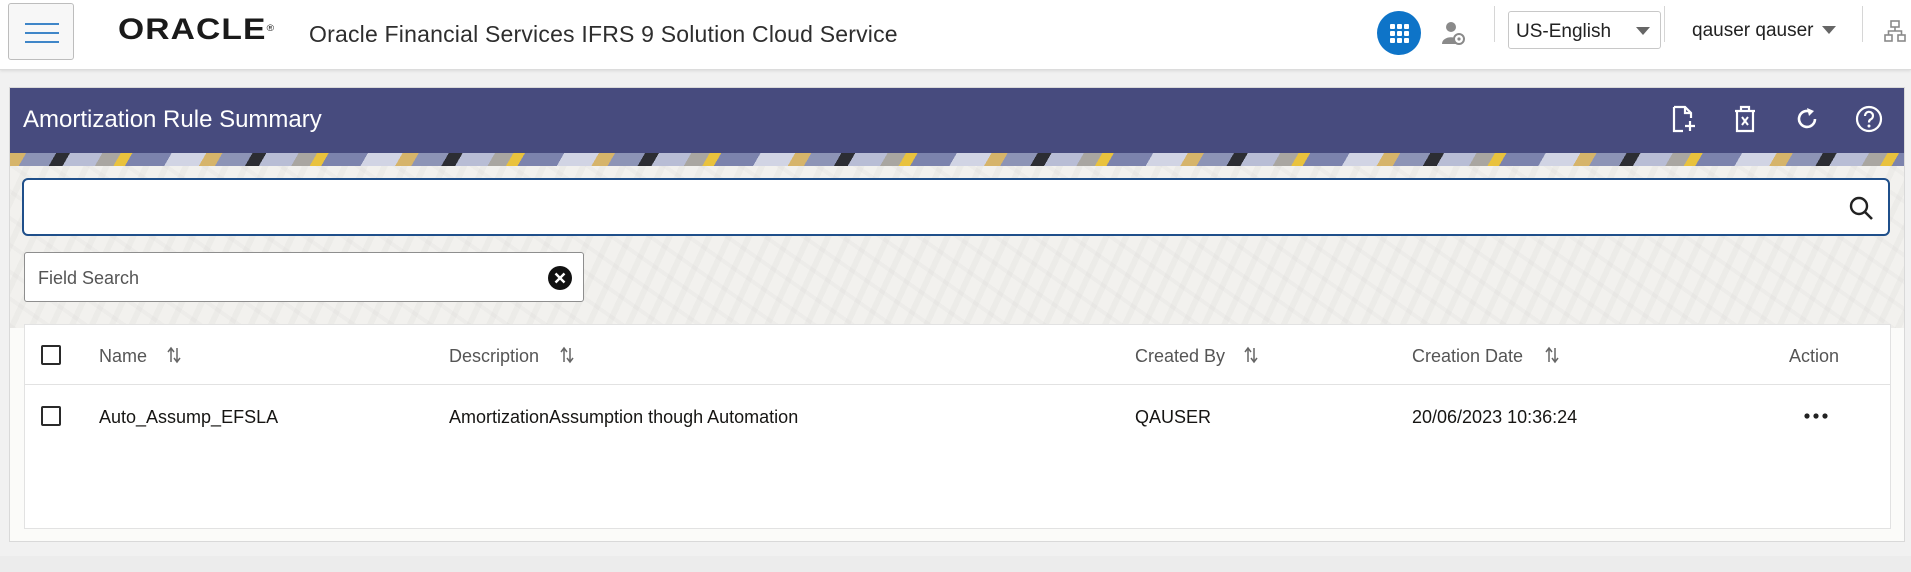 The image size is (1911, 572). I want to click on search-bar, so click(956, 207).